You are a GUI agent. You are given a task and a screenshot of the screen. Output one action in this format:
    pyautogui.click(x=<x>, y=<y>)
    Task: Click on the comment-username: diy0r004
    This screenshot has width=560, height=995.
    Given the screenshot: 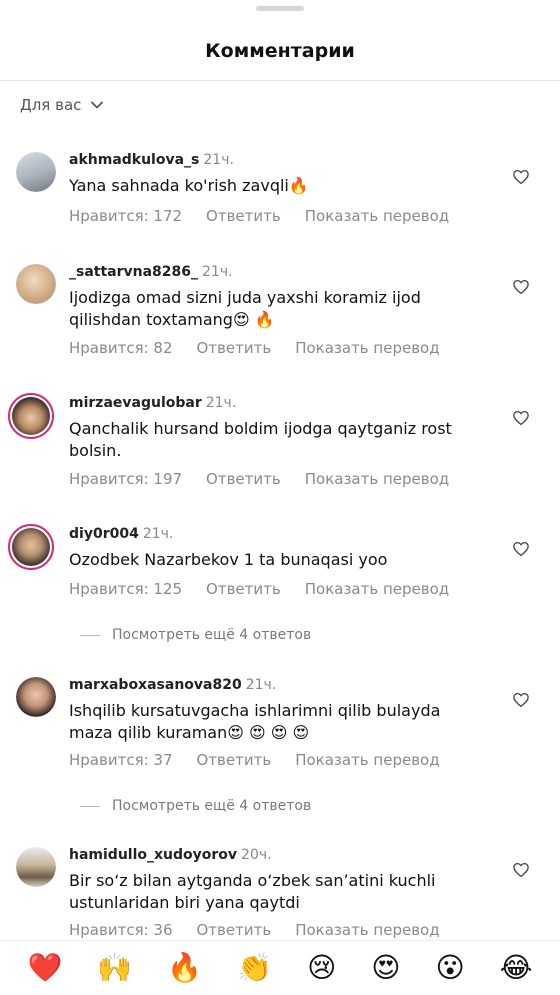 What is the action you would take?
    pyautogui.click(x=104, y=534)
    